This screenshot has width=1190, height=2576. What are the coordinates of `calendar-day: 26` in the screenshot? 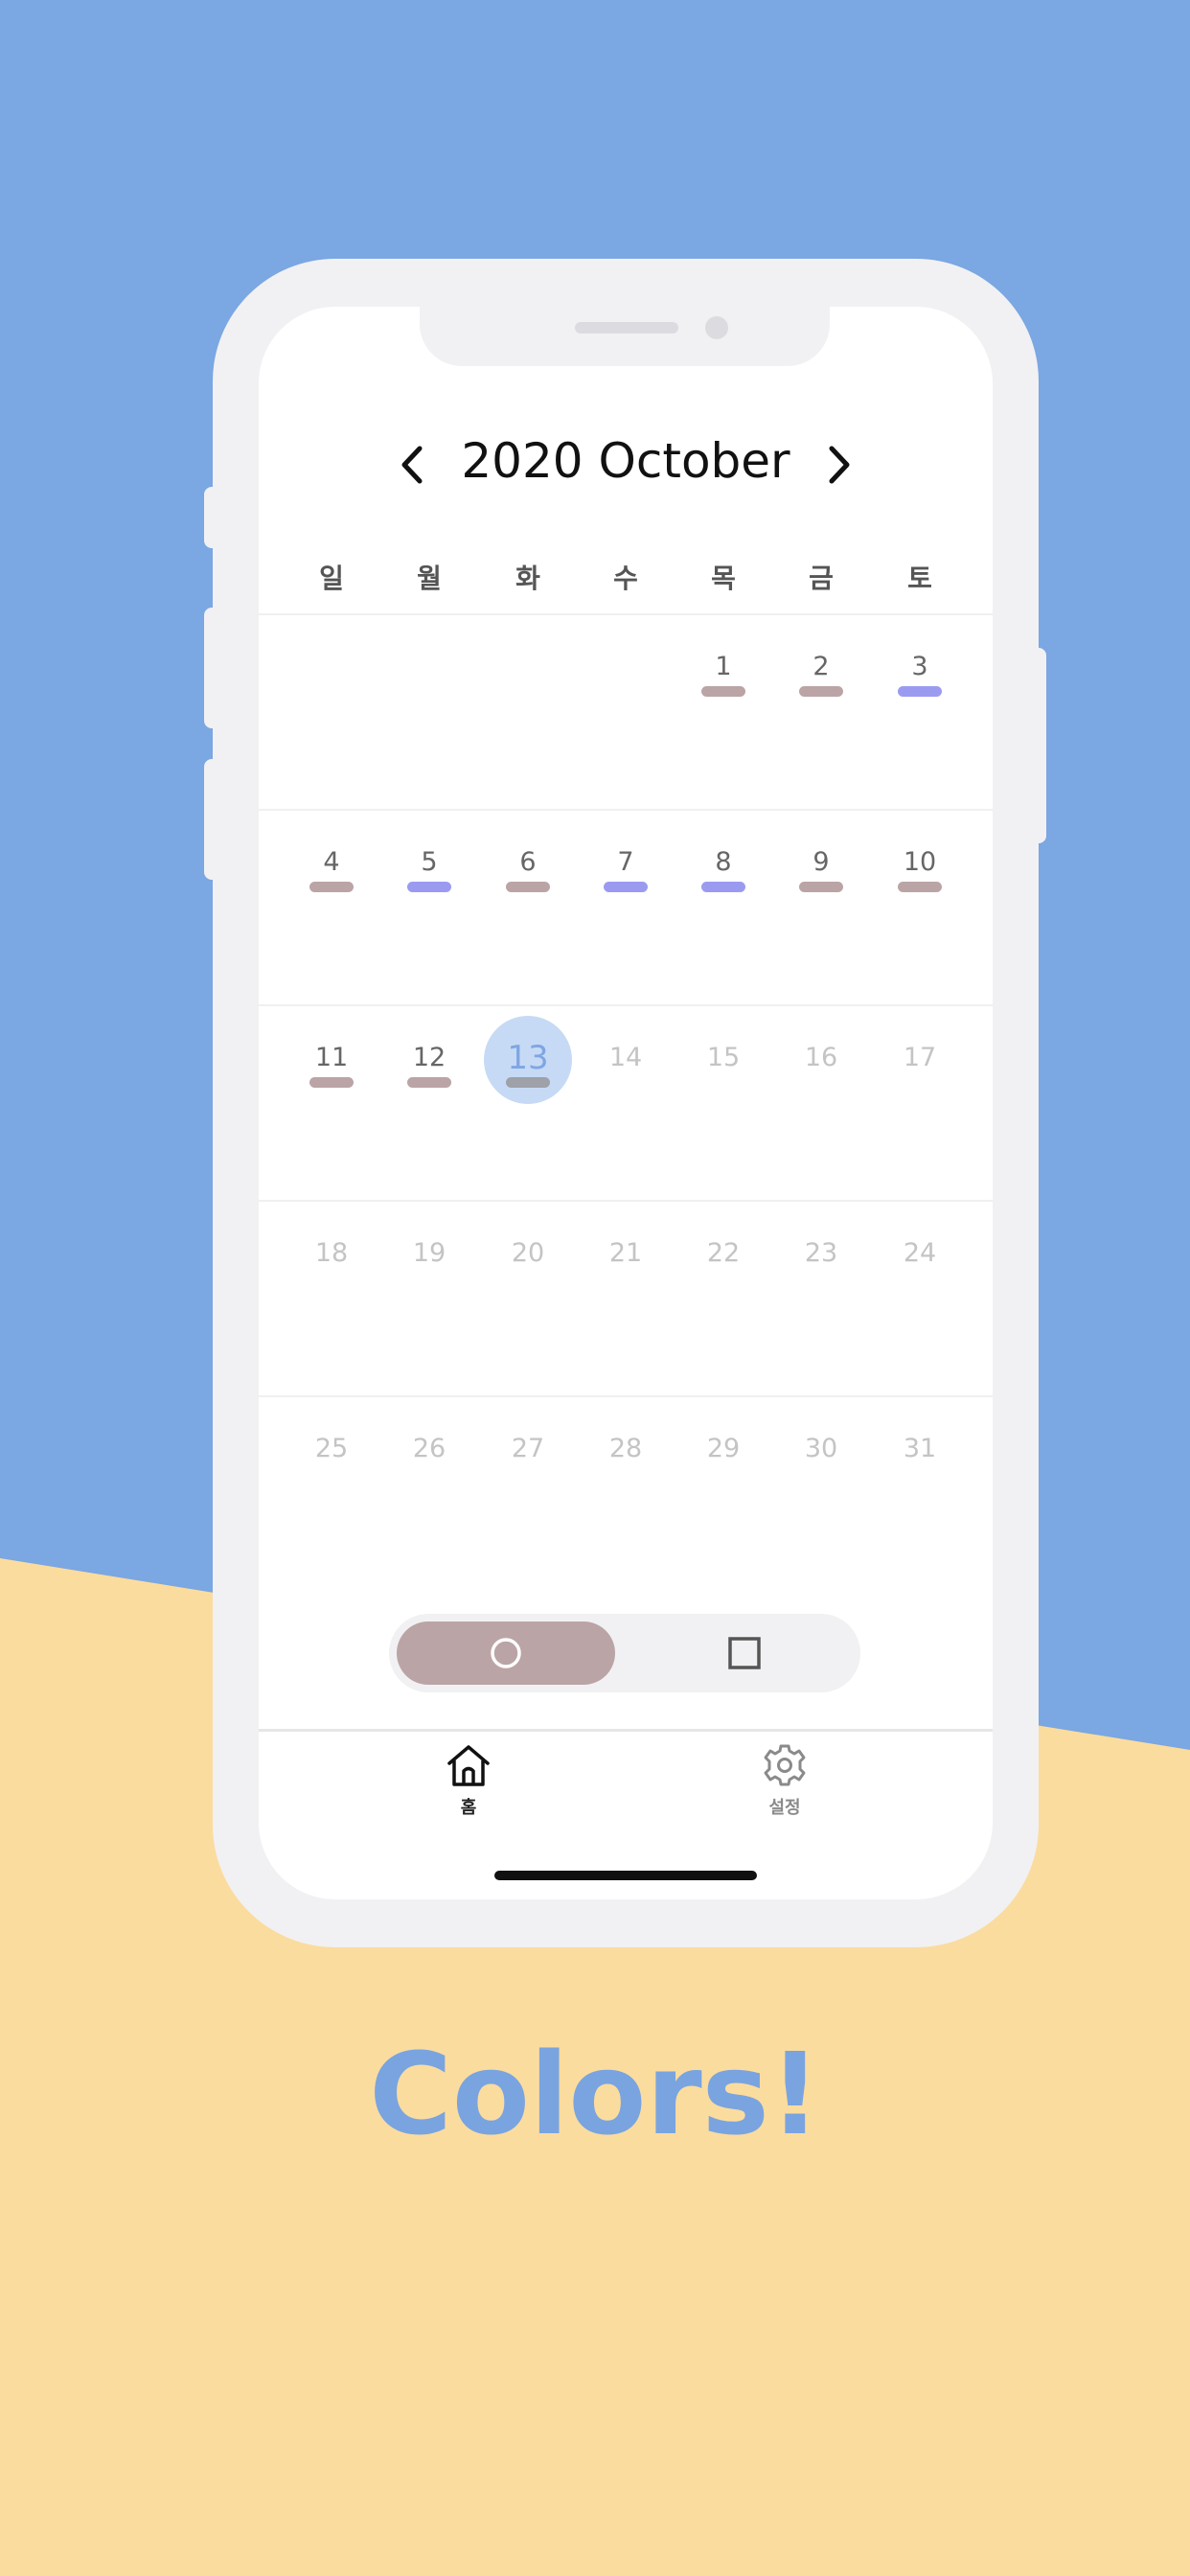 It's located at (429, 1458).